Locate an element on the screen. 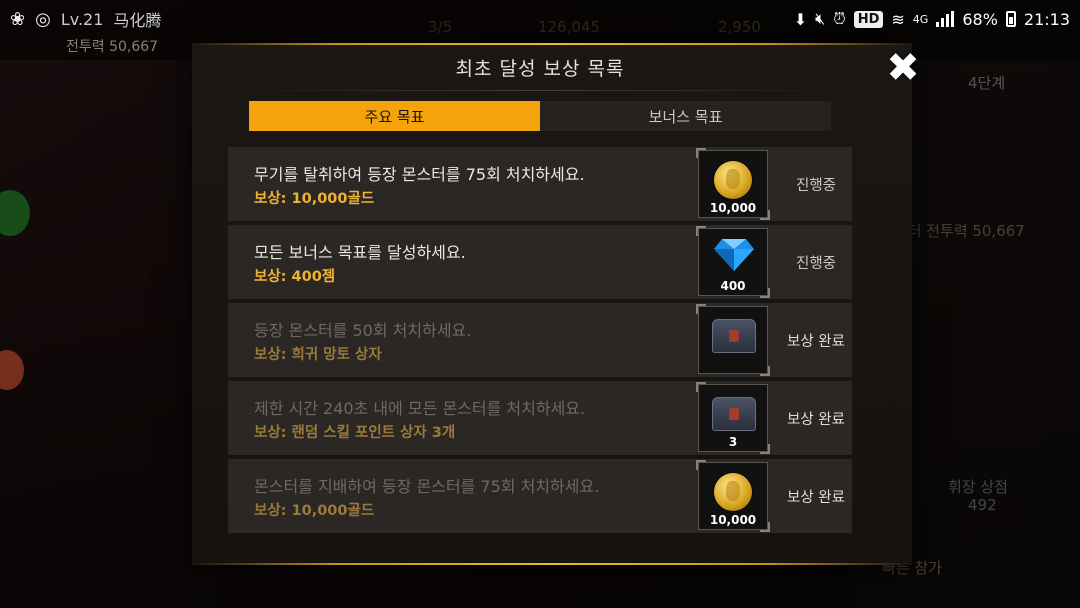 The height and width of the screenshot is (608, 1080). close-button: ✖ is located at coordinates (903, 68).